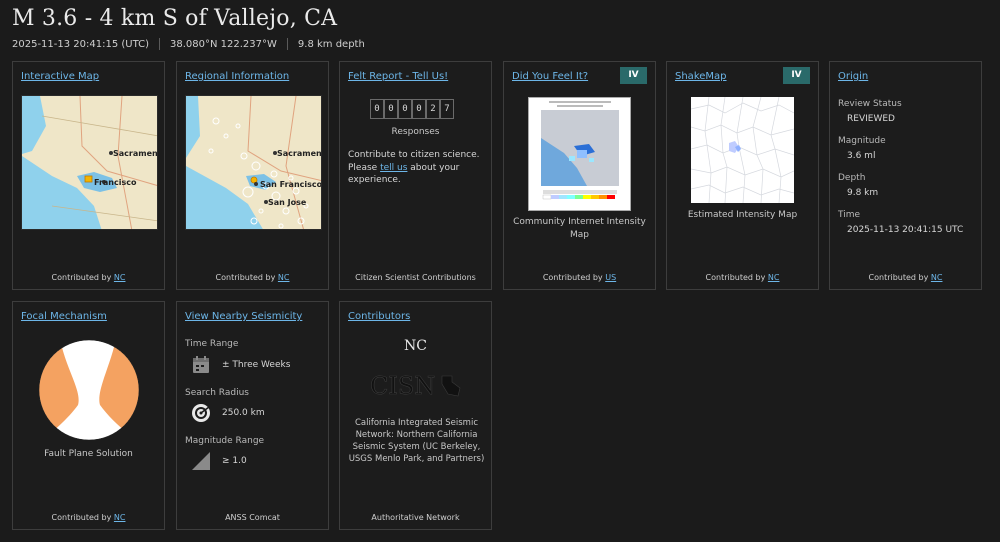  Describe the element at coordinates (415, 346) in the screenshot. I see `network-code: NC` at that location.